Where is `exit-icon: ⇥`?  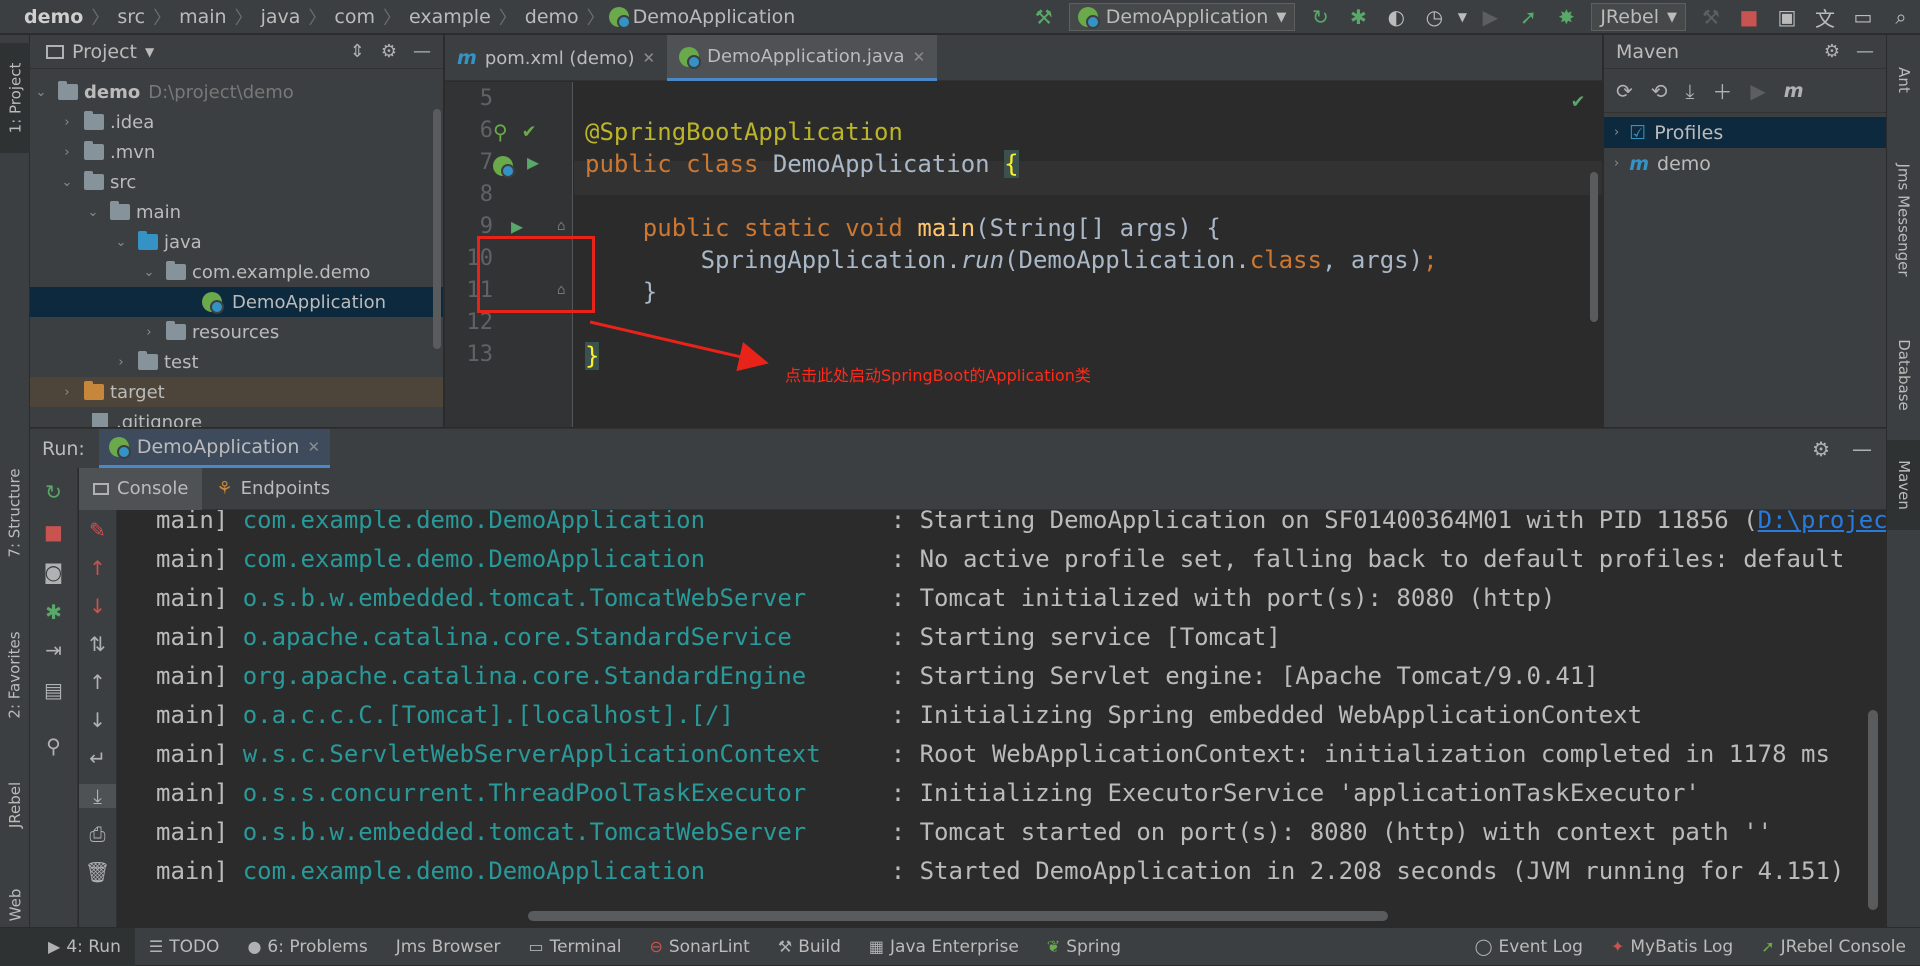
exit-icon: ⇥ is located at coordinates (53, 650).